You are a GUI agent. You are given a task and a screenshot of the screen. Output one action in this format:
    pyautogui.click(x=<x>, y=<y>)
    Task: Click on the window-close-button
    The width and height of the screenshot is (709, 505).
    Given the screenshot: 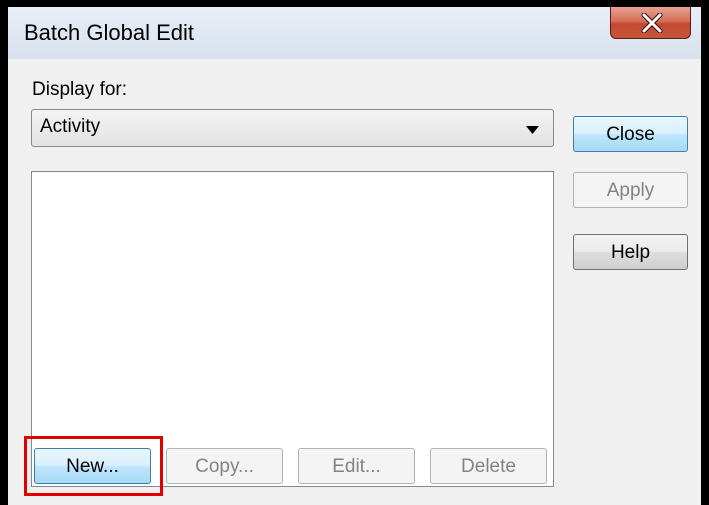 What is the action you would take?
    pyautogui.click(x=650, y=23)
    